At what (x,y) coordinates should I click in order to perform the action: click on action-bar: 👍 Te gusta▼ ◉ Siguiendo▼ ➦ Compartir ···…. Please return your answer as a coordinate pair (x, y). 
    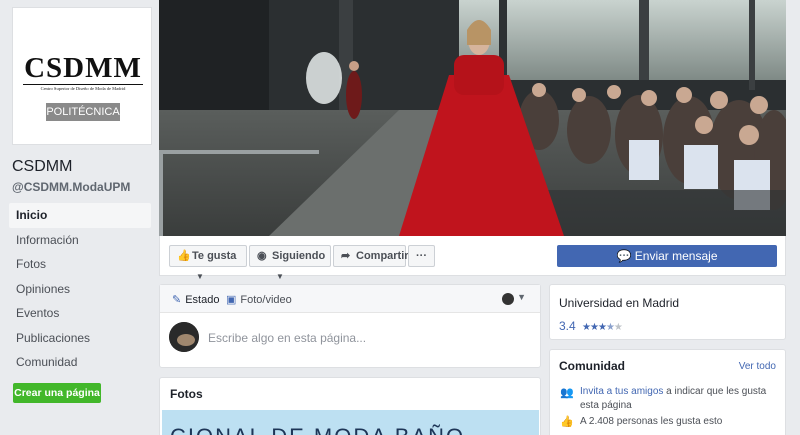
    Looking at the image, I should click on (472, 258).